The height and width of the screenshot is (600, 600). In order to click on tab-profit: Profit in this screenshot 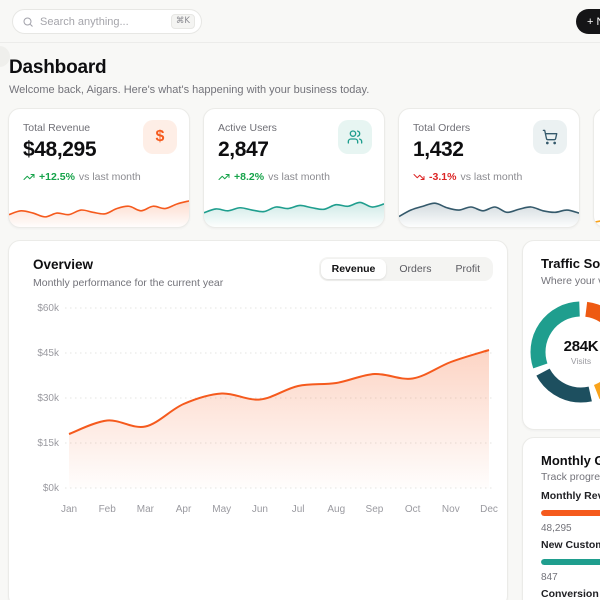, I will do `click(467, 269)`.